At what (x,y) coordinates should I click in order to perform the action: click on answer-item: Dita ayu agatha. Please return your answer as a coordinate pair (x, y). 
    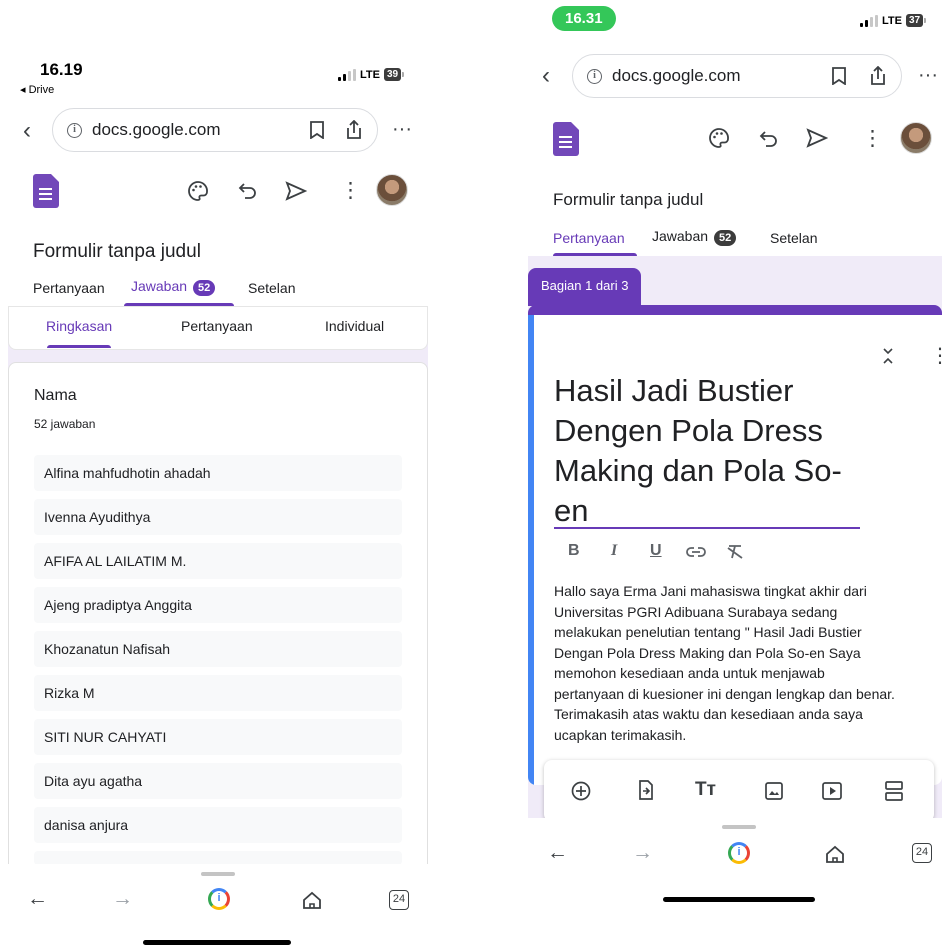
    Looking at the image, I should click on (218, 781).